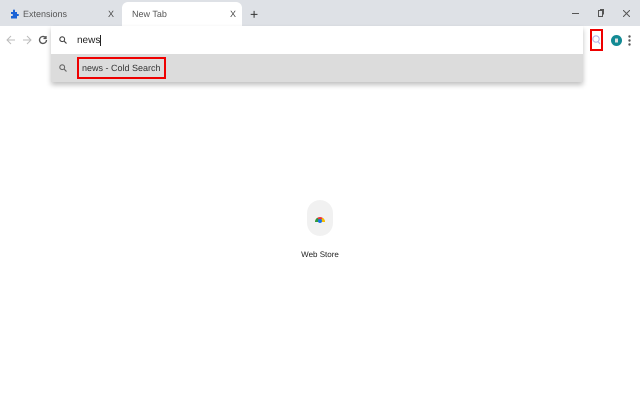  What do you see at coordinates (616, 40) in the screenshot?
I see `avatar-icon` at bounding box center [616, 40].